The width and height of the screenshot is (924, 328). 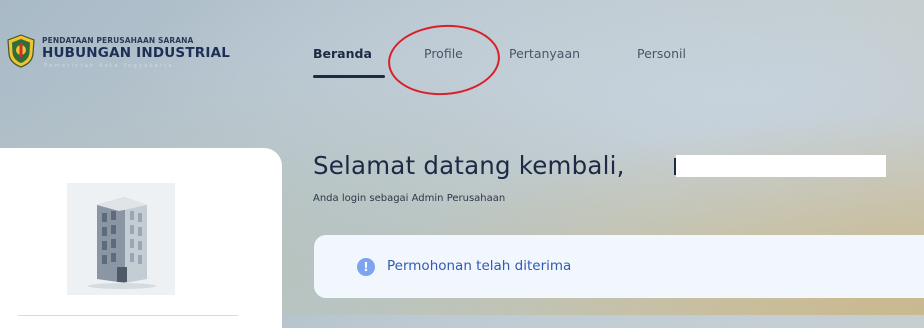 What do you see at coordinates (121, 239) in the screenshot?
I see `building-icon` at bounding box center [121, 239].